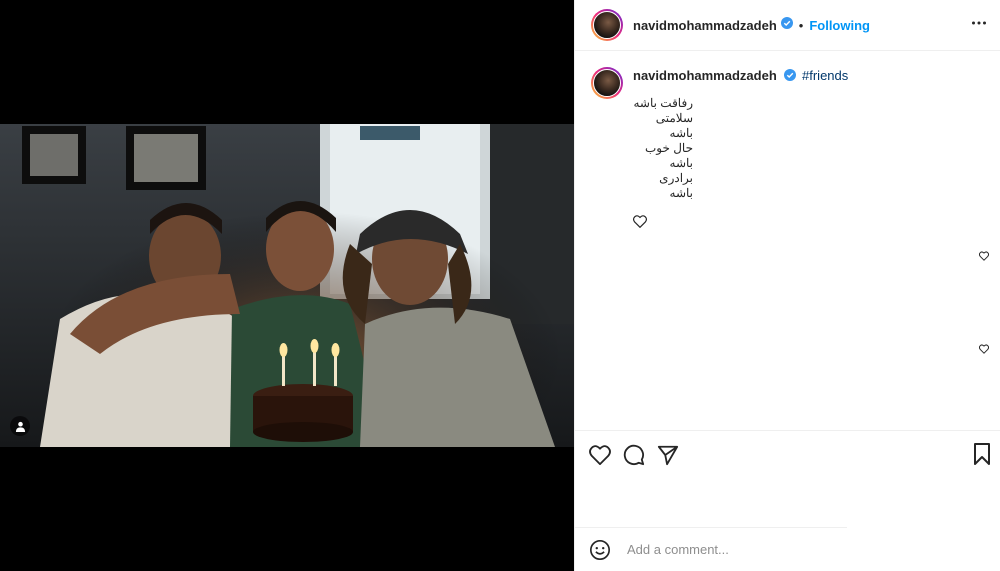  Describe the element at coordinates (777, 549) in the screenshot. I see `comment-input` at that location.